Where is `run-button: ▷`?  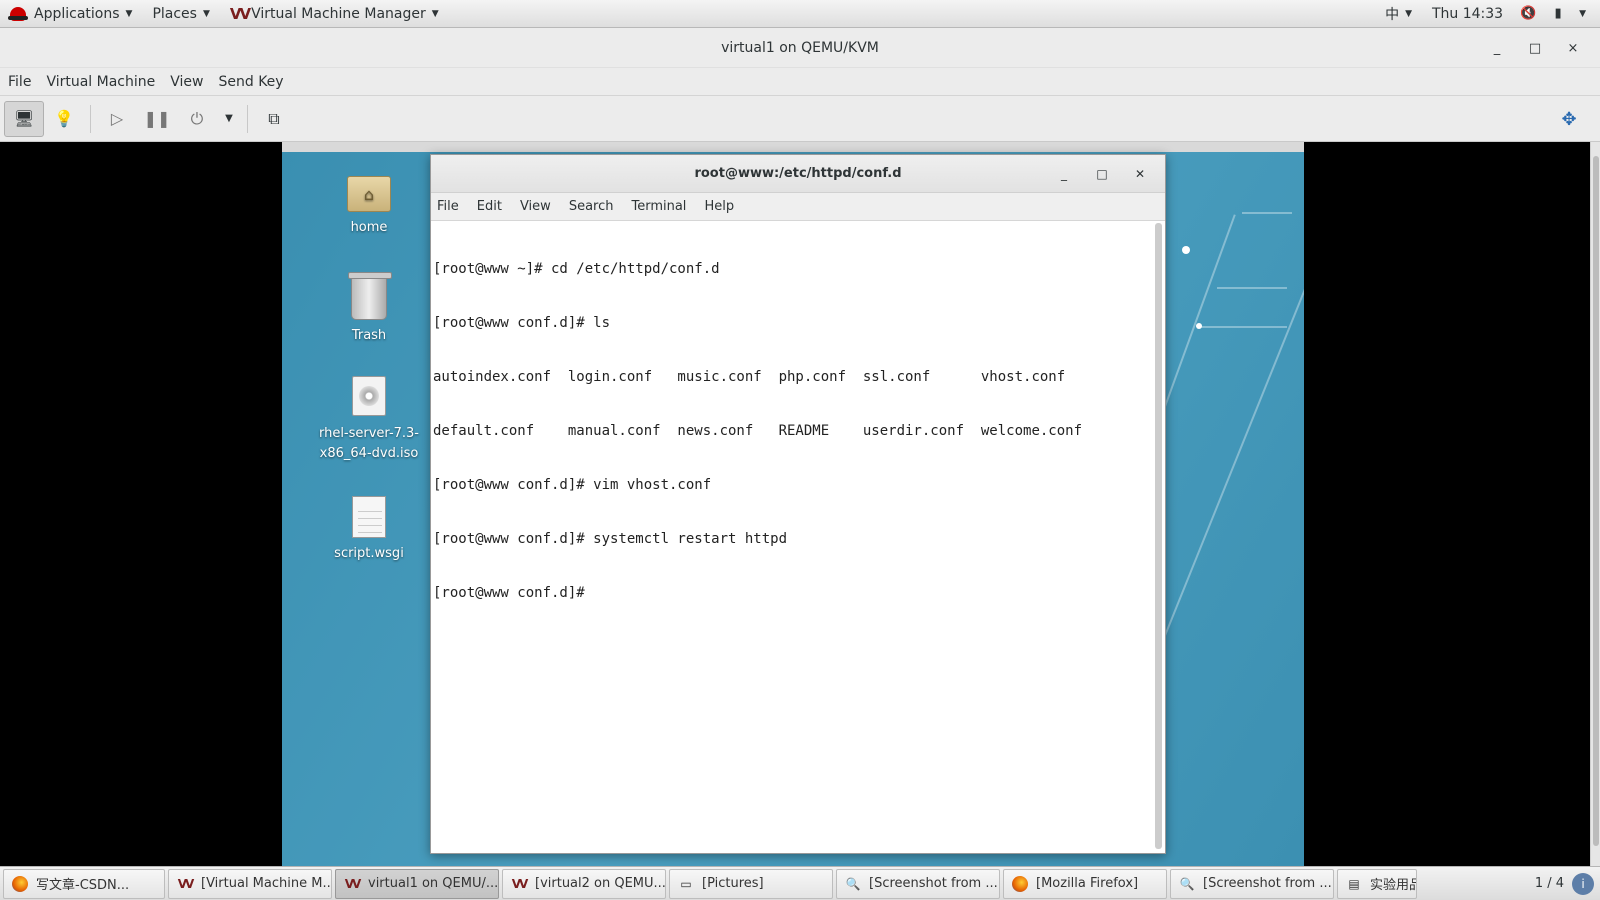 run-button: ▷ is located at coordinates (117, 119).